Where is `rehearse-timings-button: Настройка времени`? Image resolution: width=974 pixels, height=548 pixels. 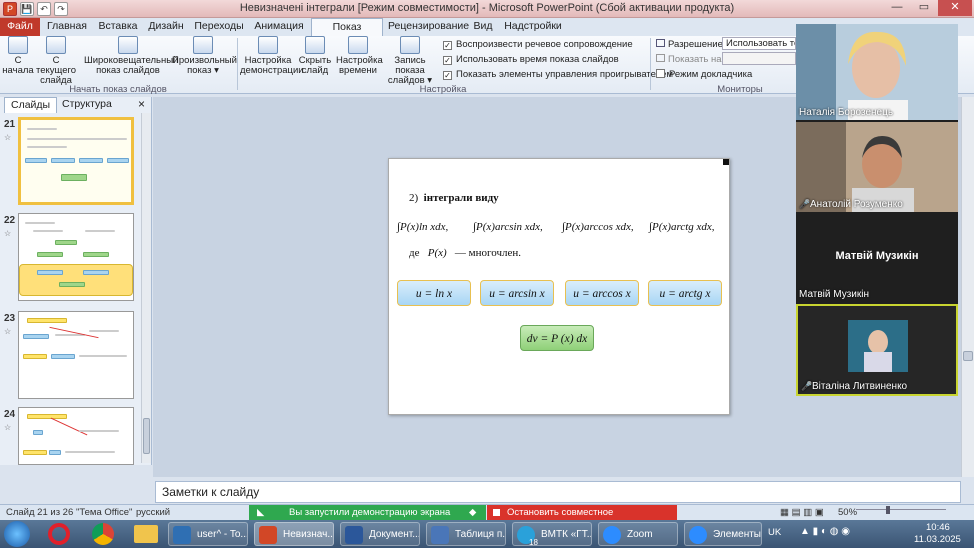
rehearse-timings-button: Настройка времени is located at coordinates (359, 56).